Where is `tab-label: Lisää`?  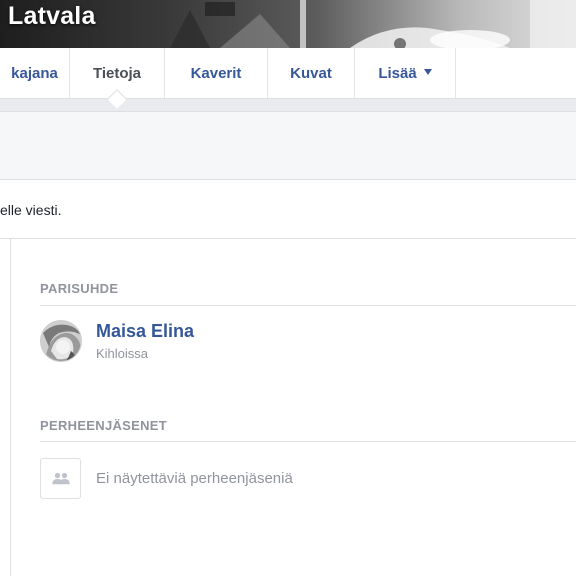 tab-label: Lisää is located at coordinates (397, 73).